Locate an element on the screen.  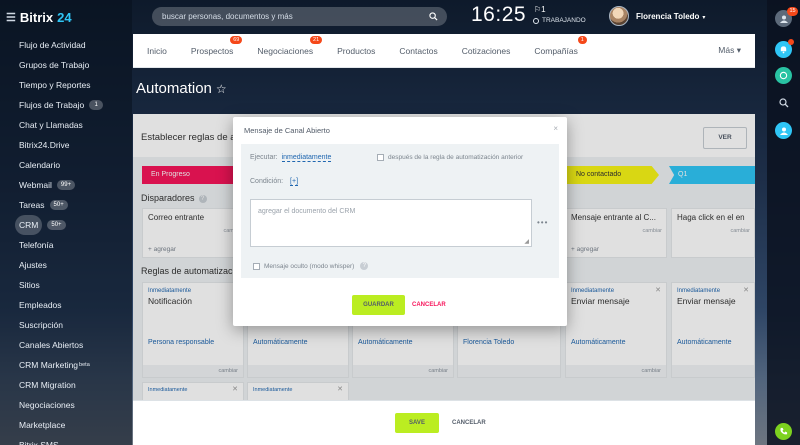
help-icon: ? is located at coordinates (364, 266).